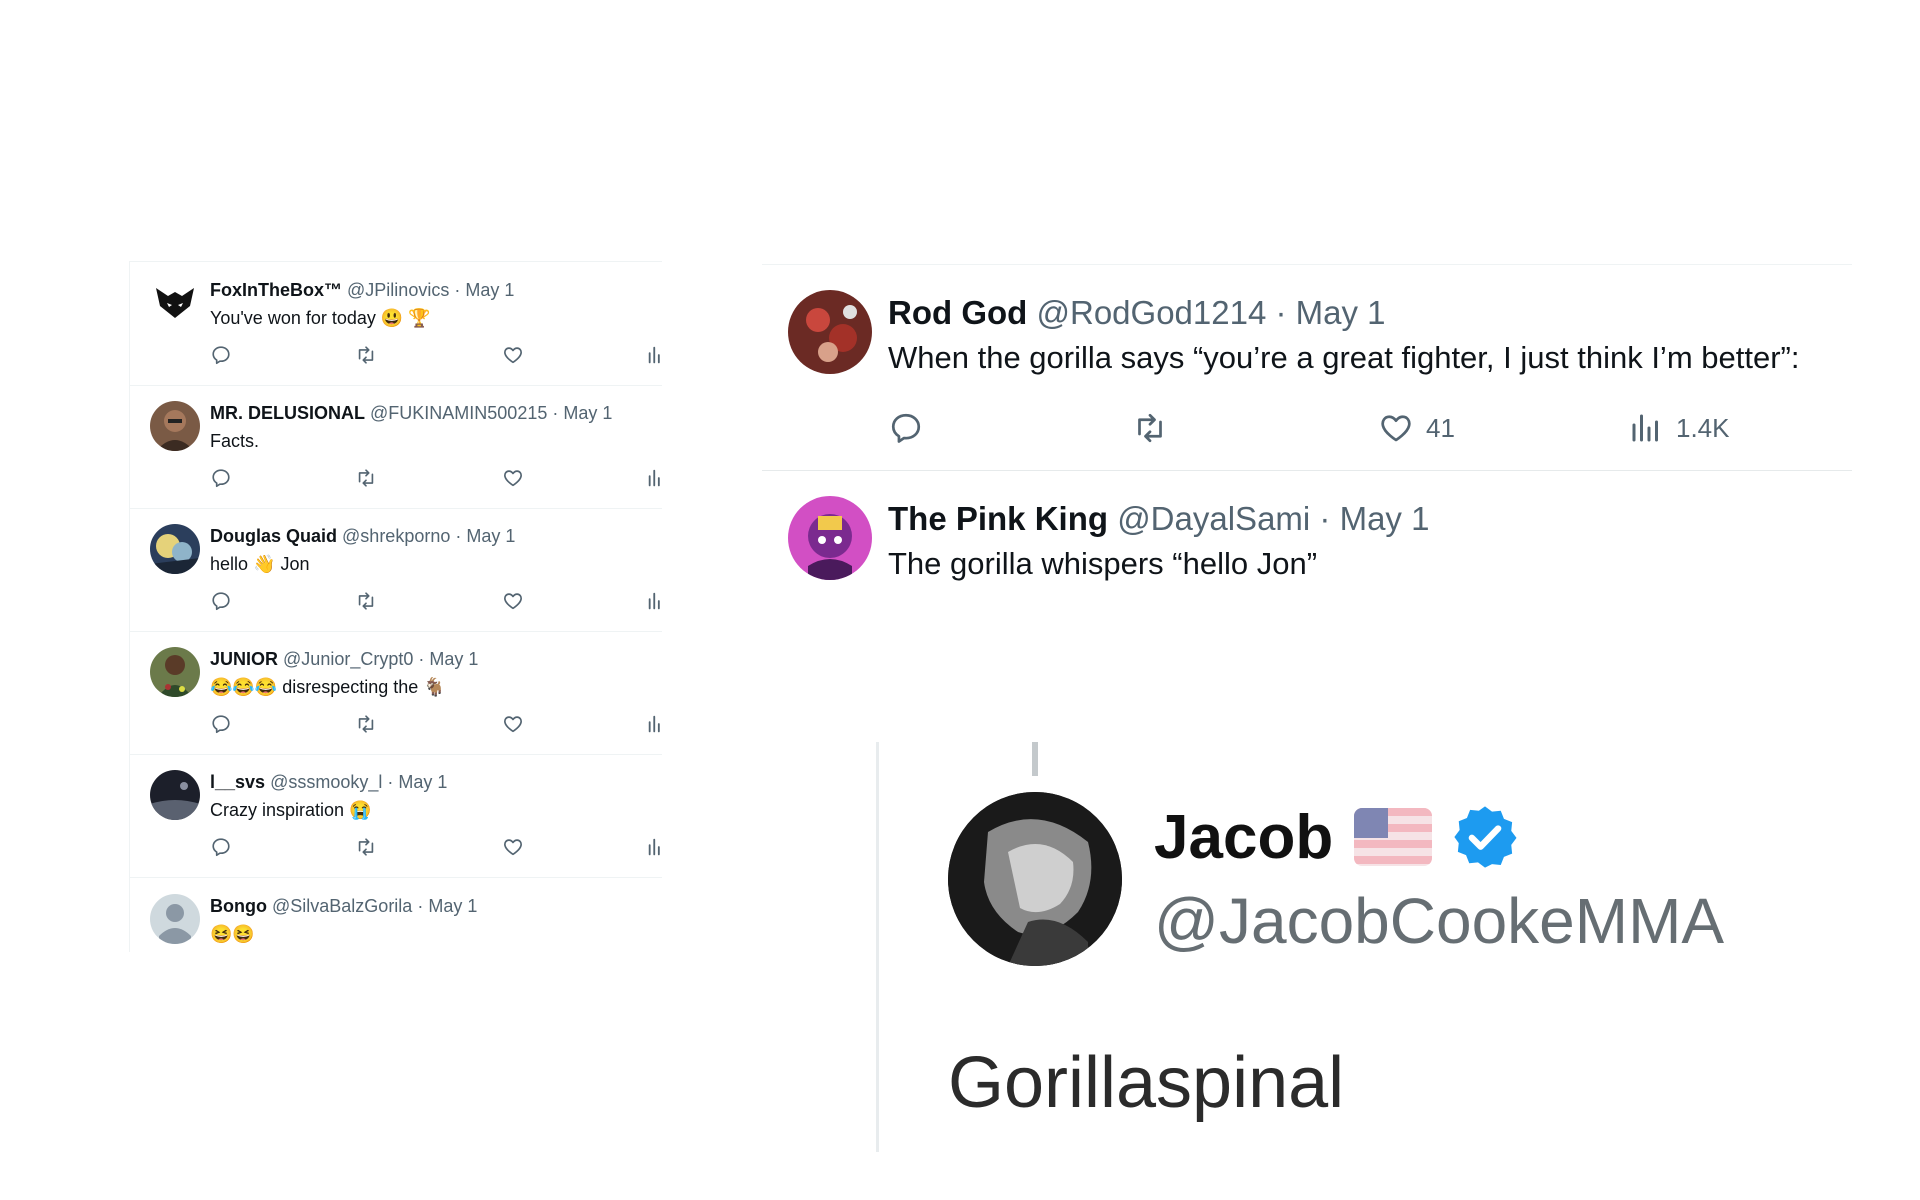  Describe the element at coordinates (237, 782) in the screenshot. I see `display-name: l__svs` at that location.